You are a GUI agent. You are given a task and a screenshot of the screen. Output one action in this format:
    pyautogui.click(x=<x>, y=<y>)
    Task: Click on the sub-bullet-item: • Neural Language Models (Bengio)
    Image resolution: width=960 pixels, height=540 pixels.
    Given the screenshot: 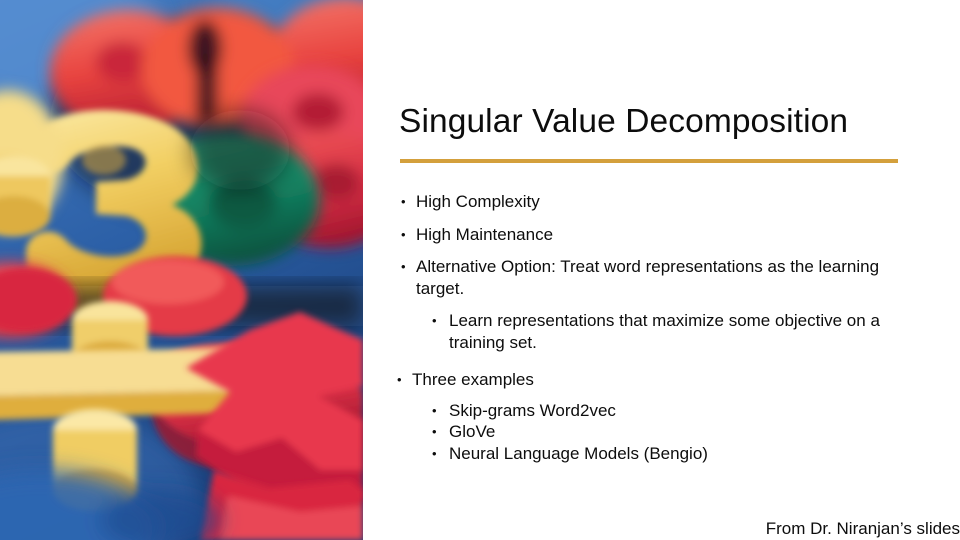 What is the action you would take?
    pyautogui.click(x=652, y=454)
    